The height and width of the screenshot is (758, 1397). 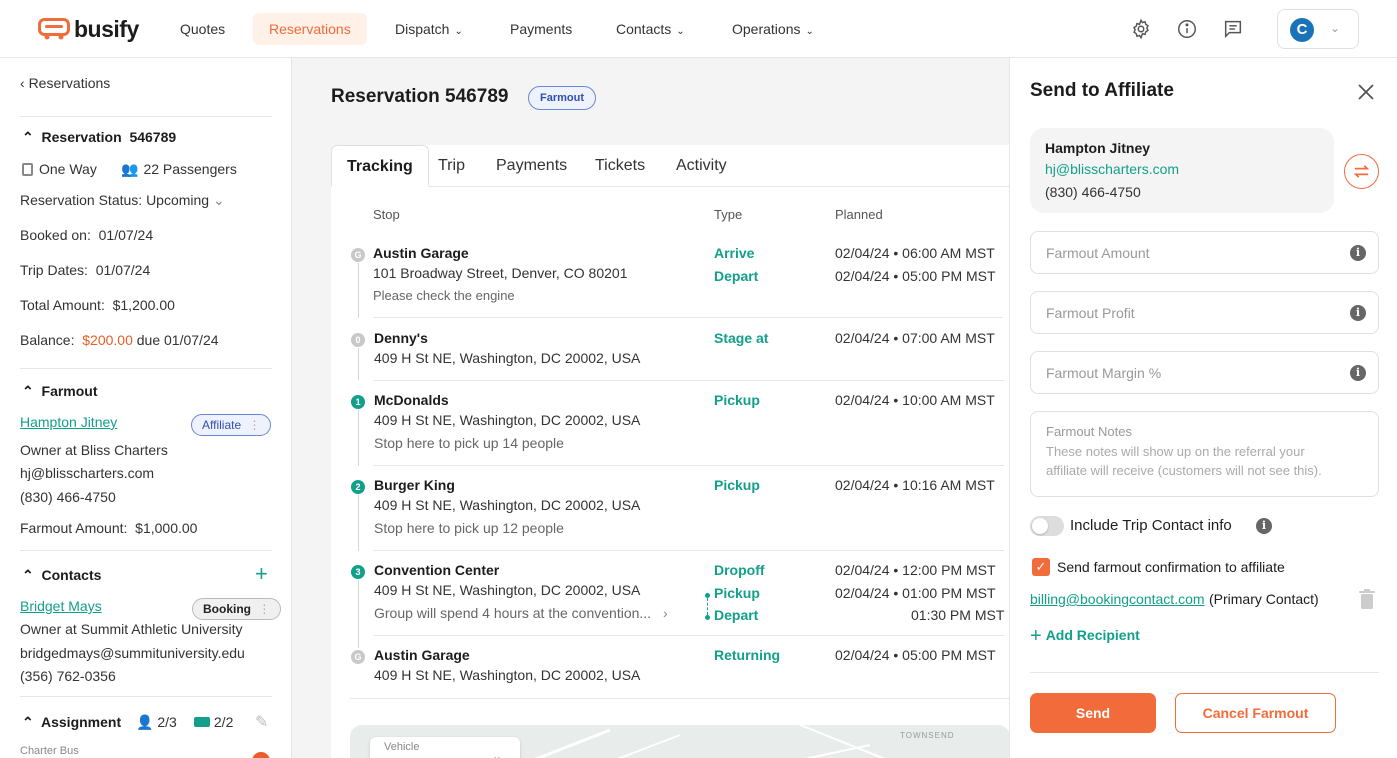 I want to click on status-dropdown: Upcoming ⌄, so click(x=185, y=200).